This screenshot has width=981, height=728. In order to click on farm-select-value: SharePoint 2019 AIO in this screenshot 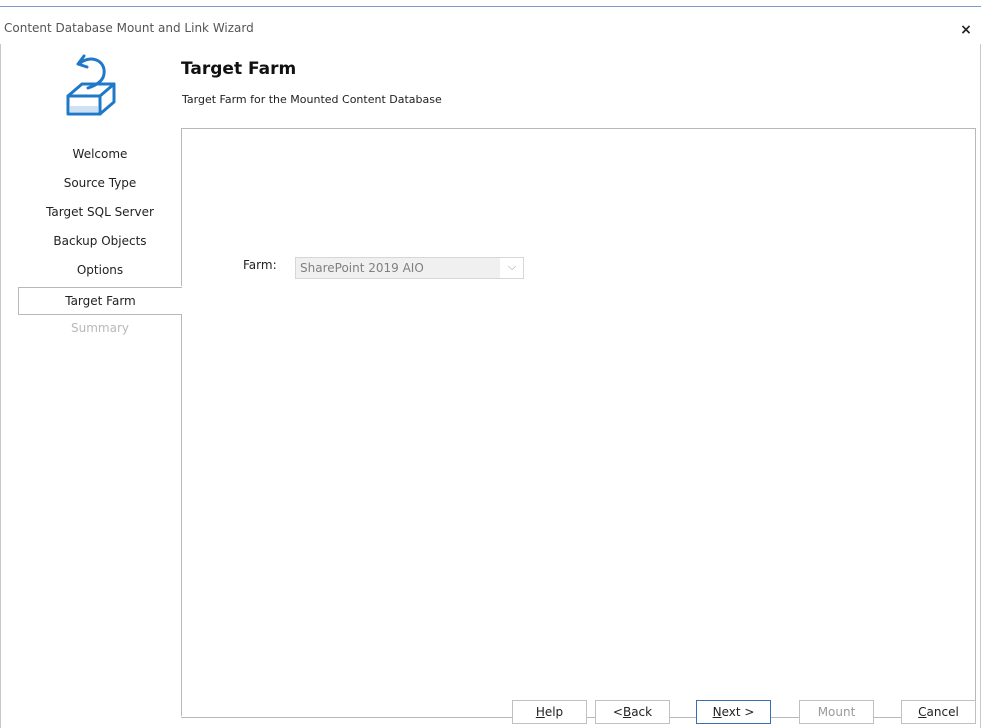, I will do `click(362, 268)`.